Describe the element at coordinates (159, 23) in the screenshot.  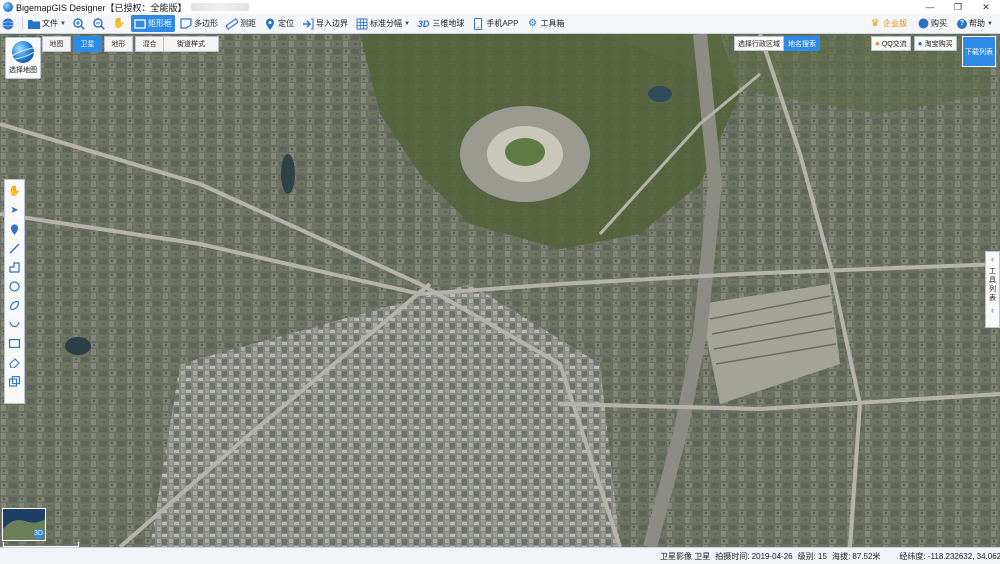
I see `rectangle-select-label: 矩形框` at that location.